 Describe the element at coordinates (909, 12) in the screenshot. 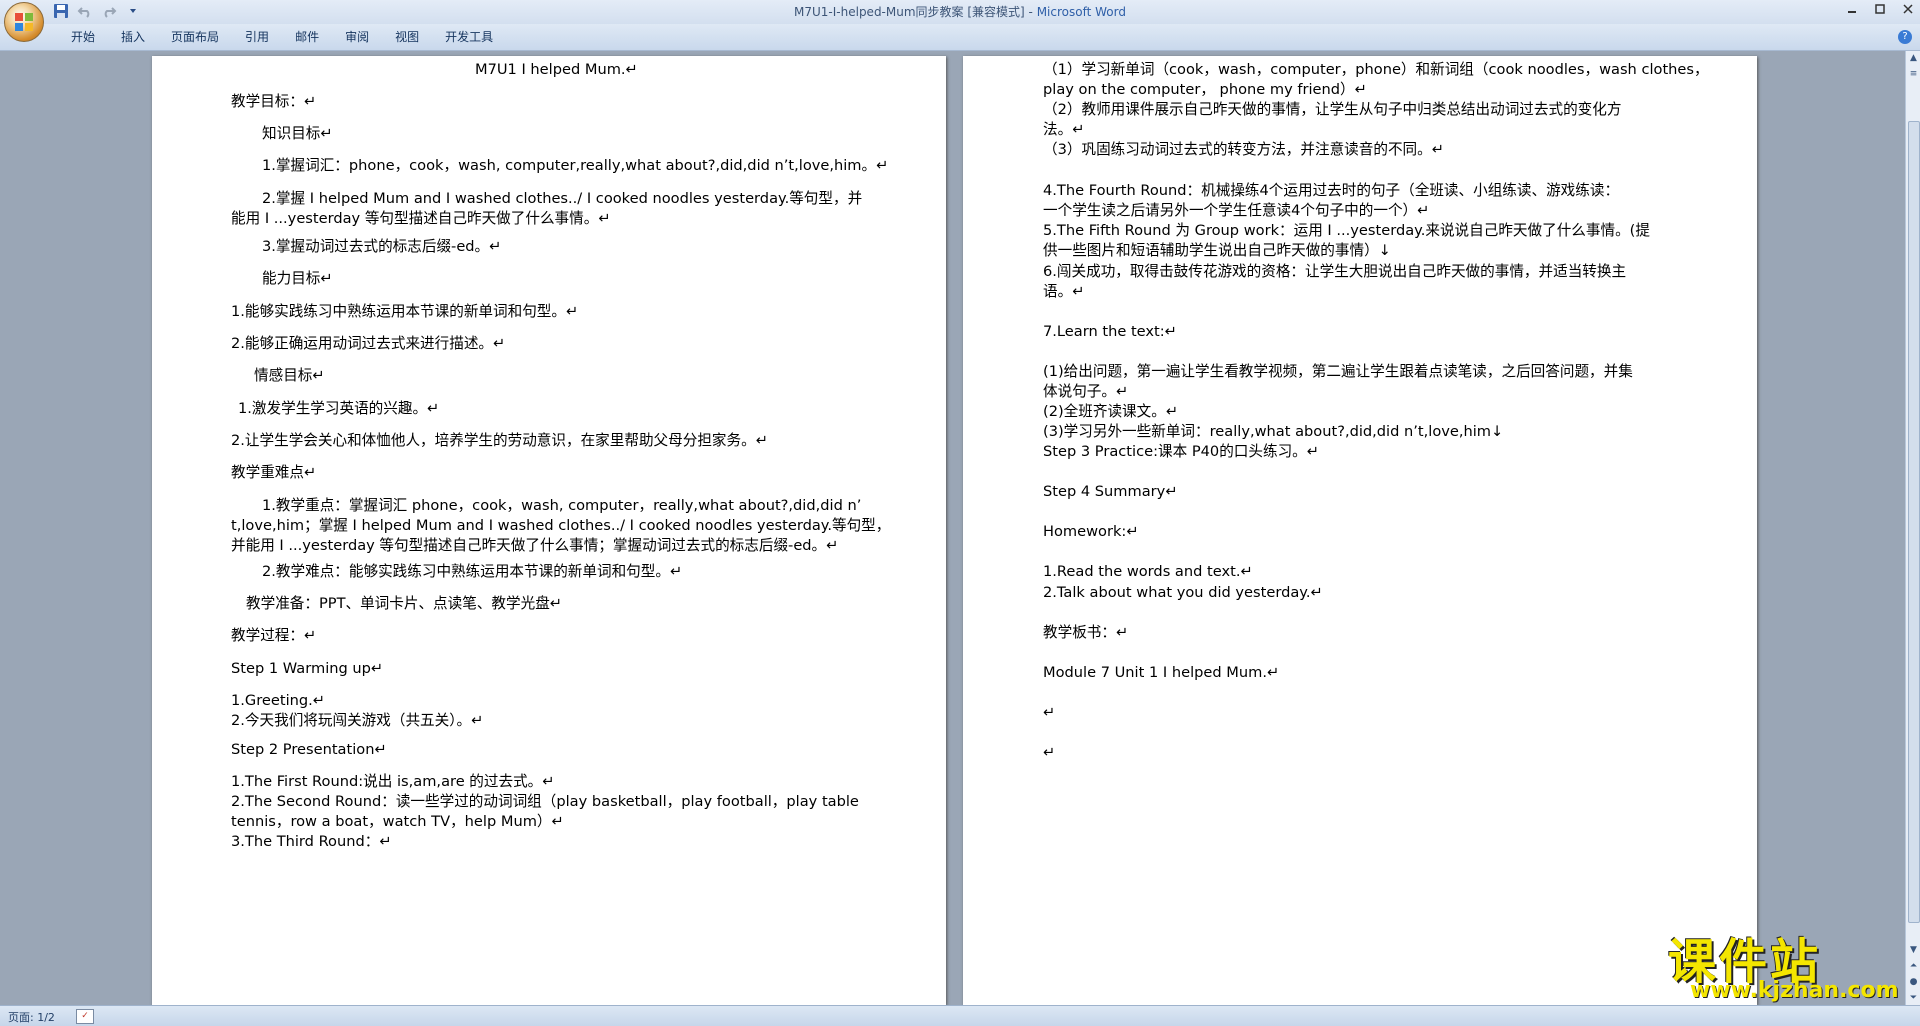

I see `document-title: M7U1-I-helped-Mum同步教案 [兼容模式]` at that location.